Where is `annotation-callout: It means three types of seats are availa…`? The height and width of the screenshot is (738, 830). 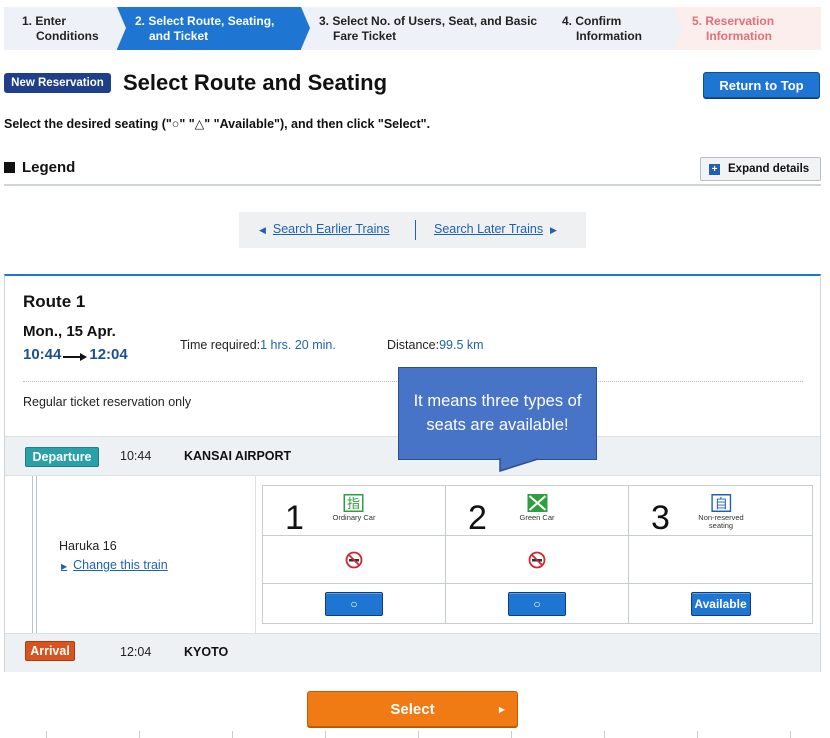
annotation-callout: It means three types of seats are availa… is located at coordinates (497, 413).